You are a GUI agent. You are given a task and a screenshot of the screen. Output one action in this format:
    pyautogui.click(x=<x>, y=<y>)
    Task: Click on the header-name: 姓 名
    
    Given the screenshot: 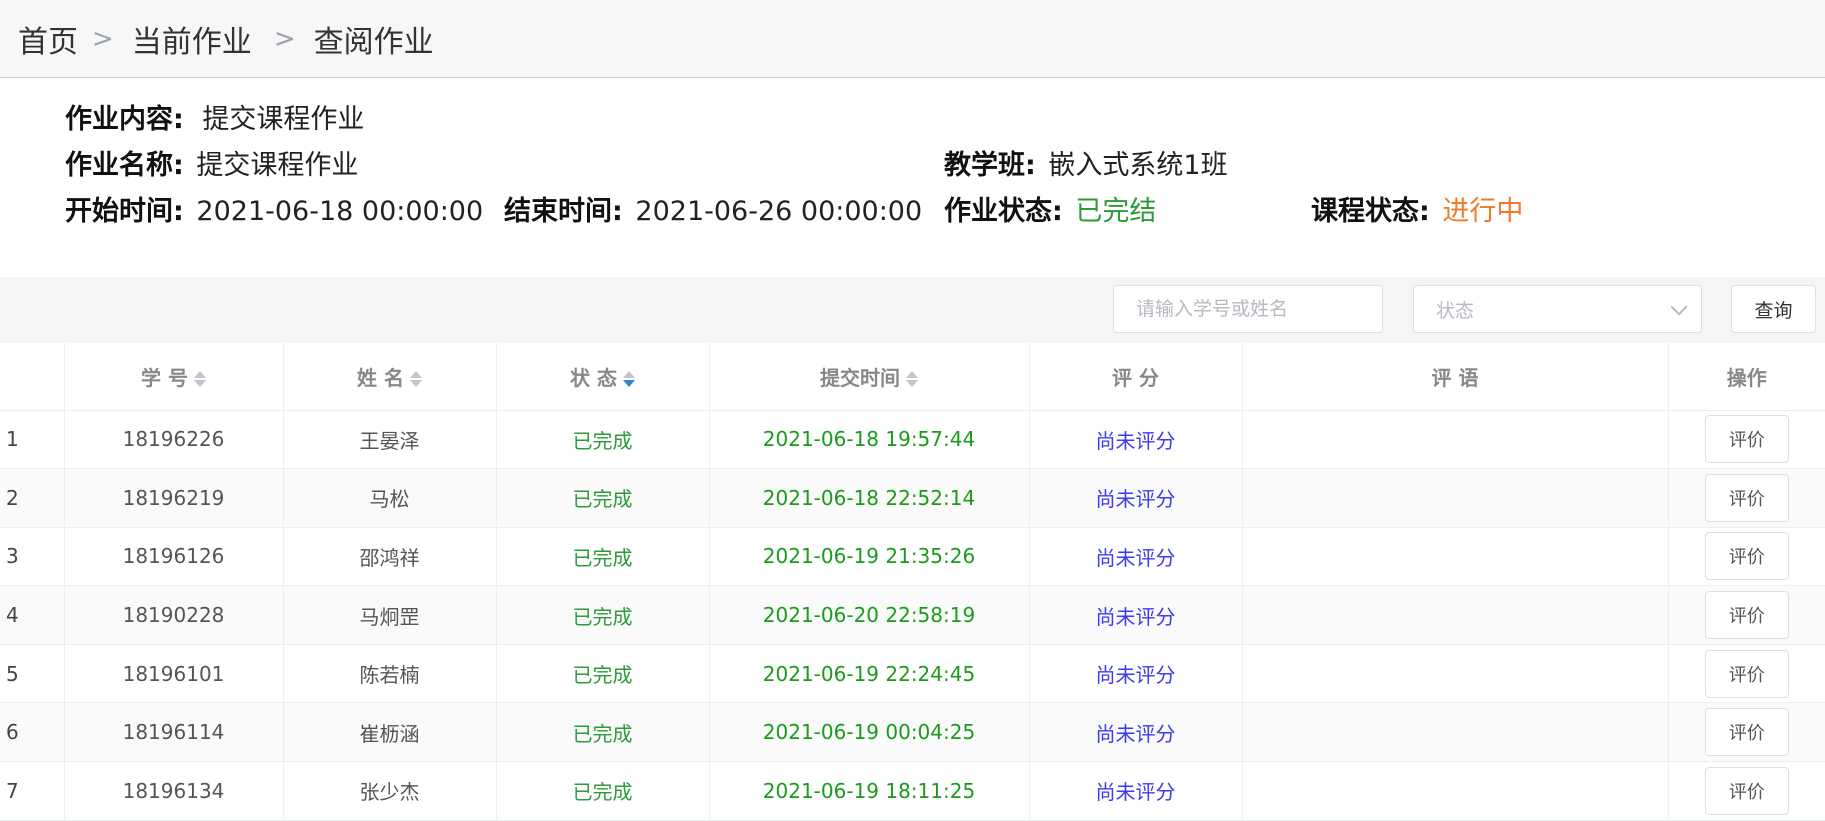 What is the action you would take?
    pyautogui.click(x=390, y=377)
    